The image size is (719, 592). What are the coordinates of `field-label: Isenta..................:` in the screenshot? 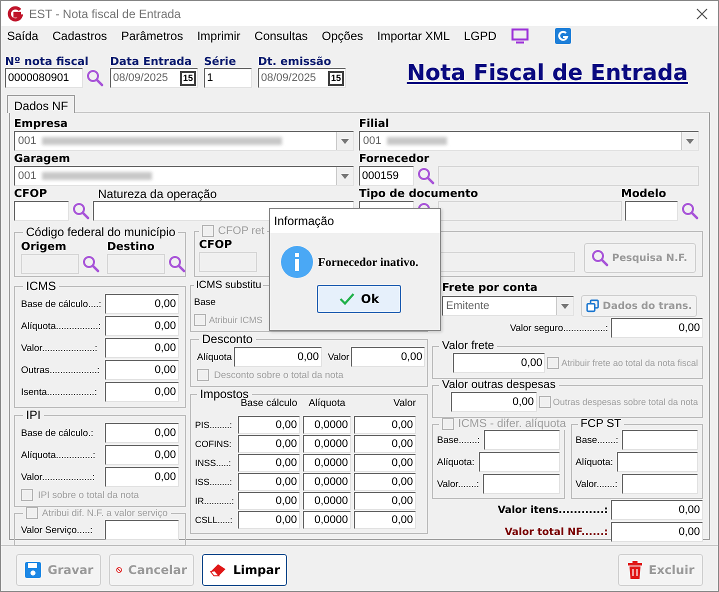 It's located at (59, 392).